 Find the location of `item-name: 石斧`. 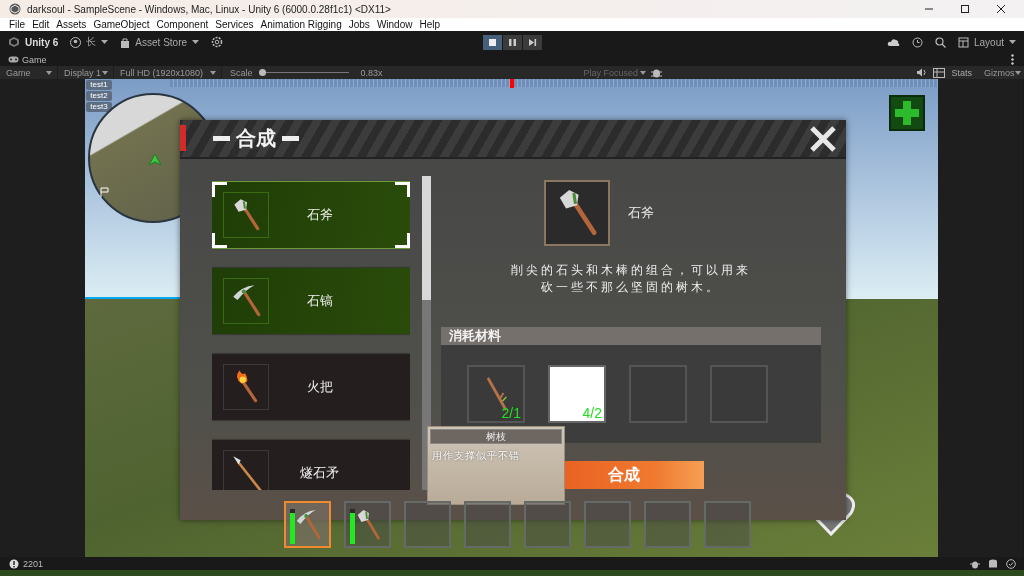

item-name: 石斧 is located at coordinates (641, 213).